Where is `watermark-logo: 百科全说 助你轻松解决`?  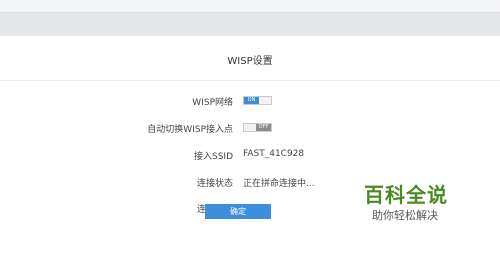 watermark-logo: 百科全说 助你轻松解决 is located at coordinates (418, 204).